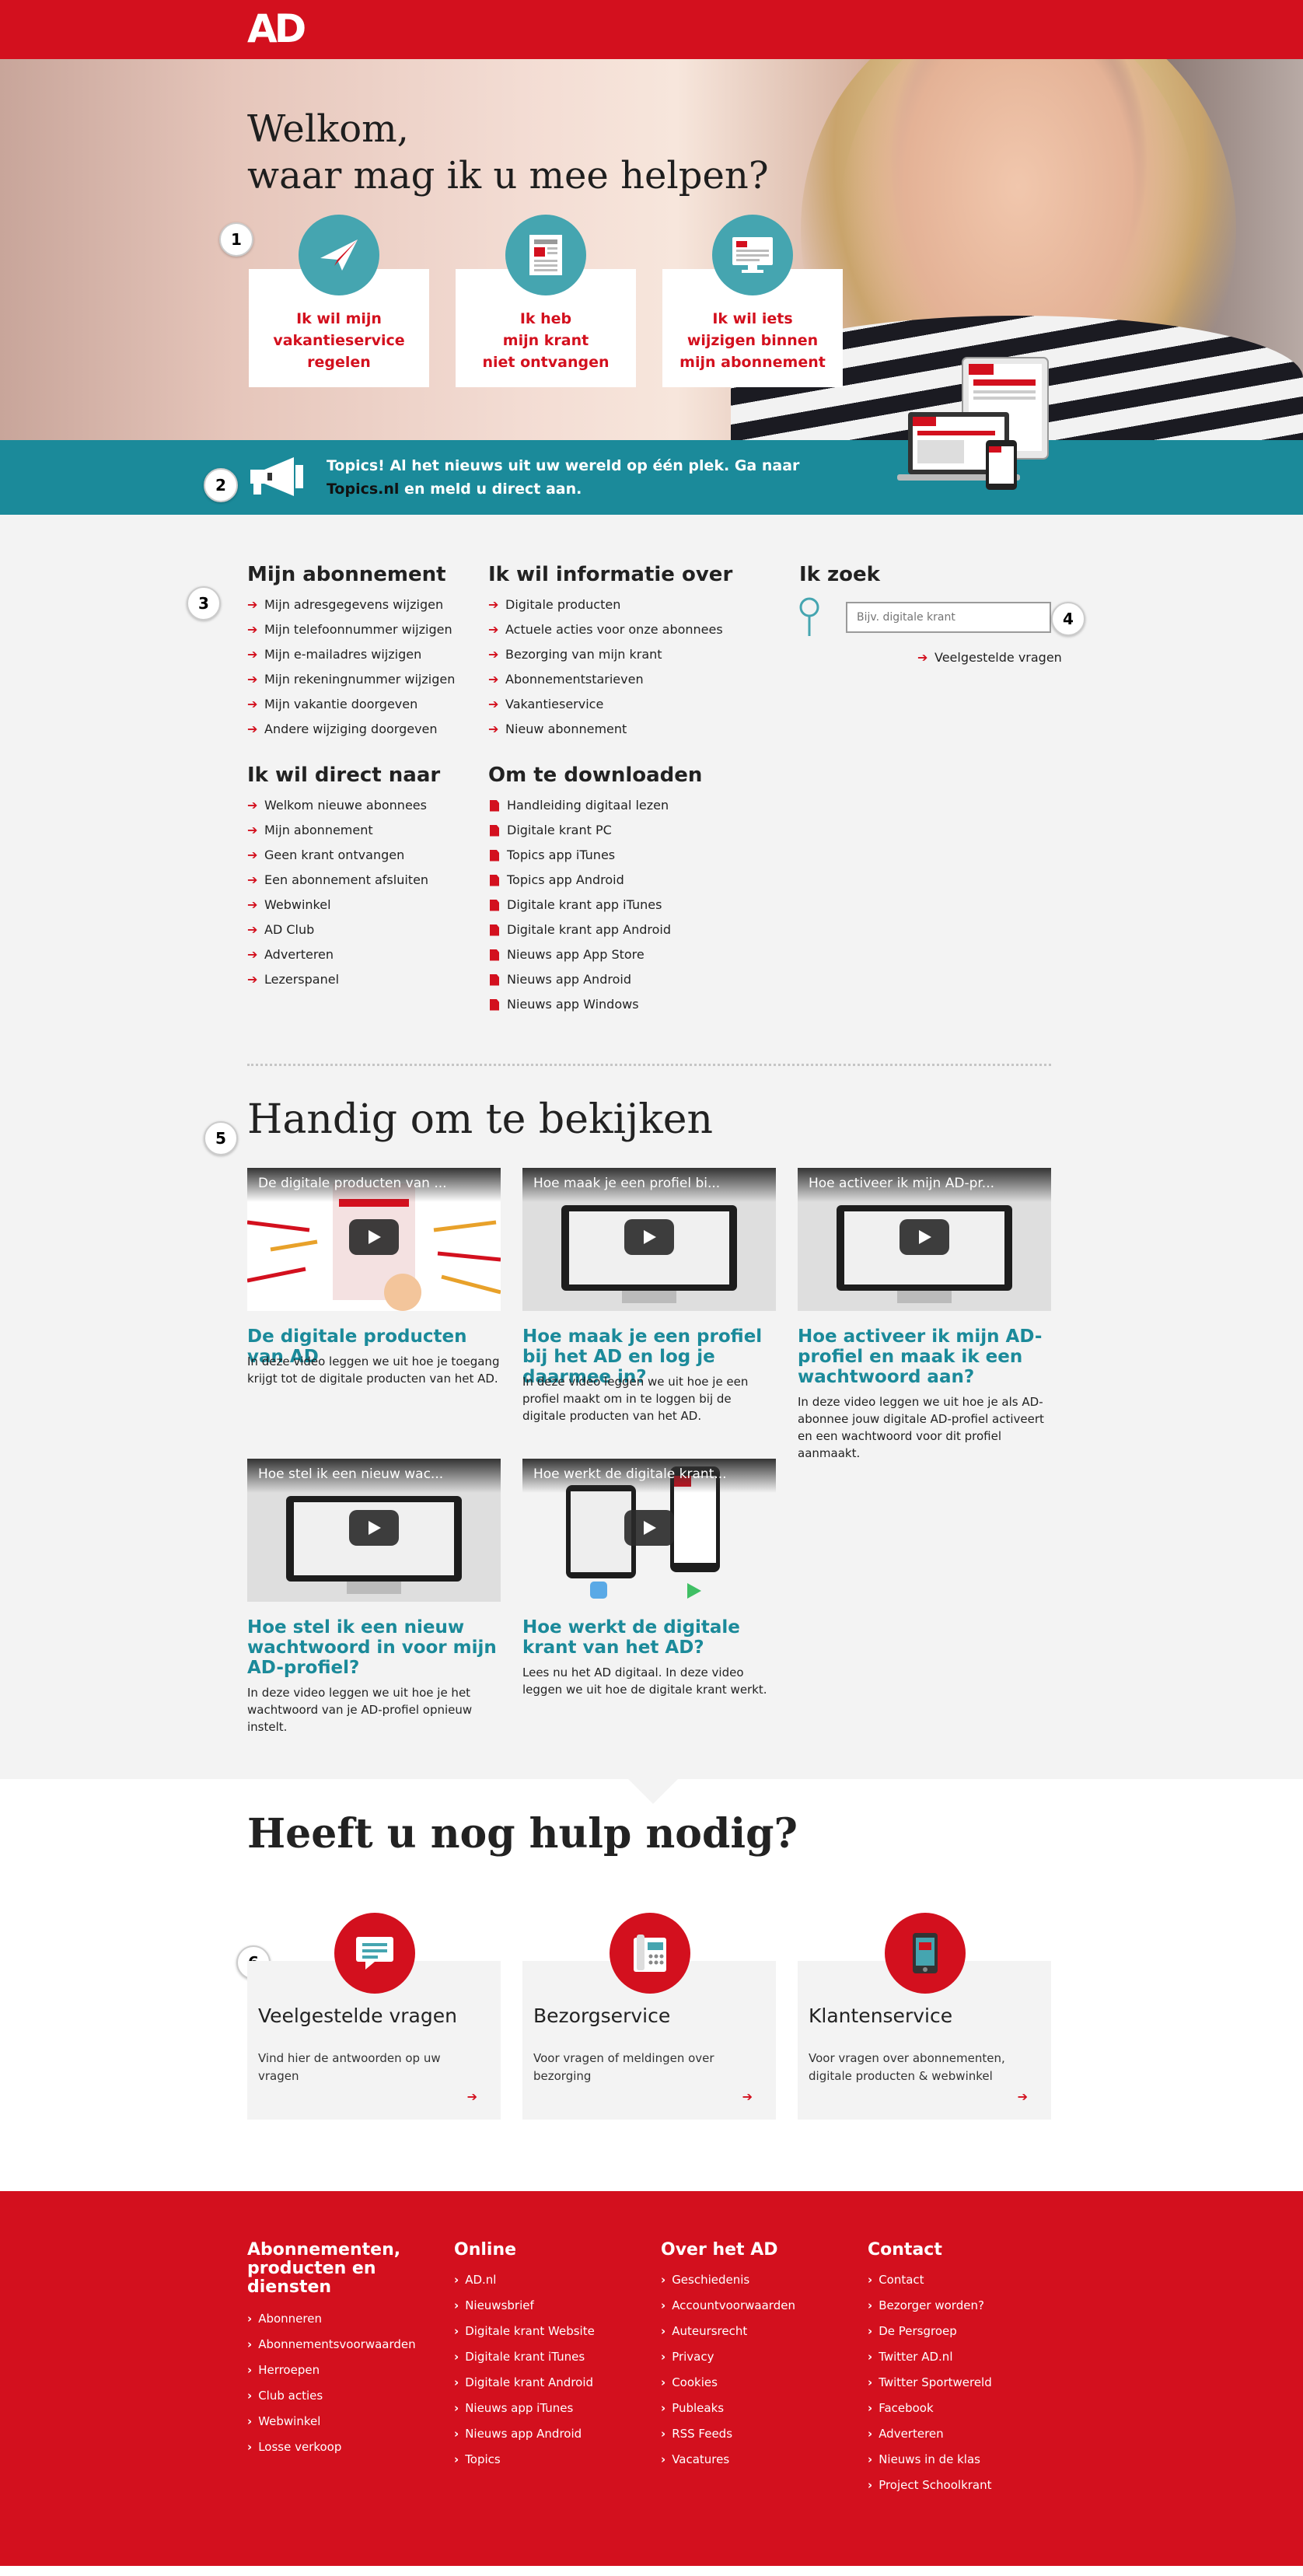  Describe the element at coordinates (579, 906) in the screenshot. I see `list-item: Digitale krant app iTunes` at that location.